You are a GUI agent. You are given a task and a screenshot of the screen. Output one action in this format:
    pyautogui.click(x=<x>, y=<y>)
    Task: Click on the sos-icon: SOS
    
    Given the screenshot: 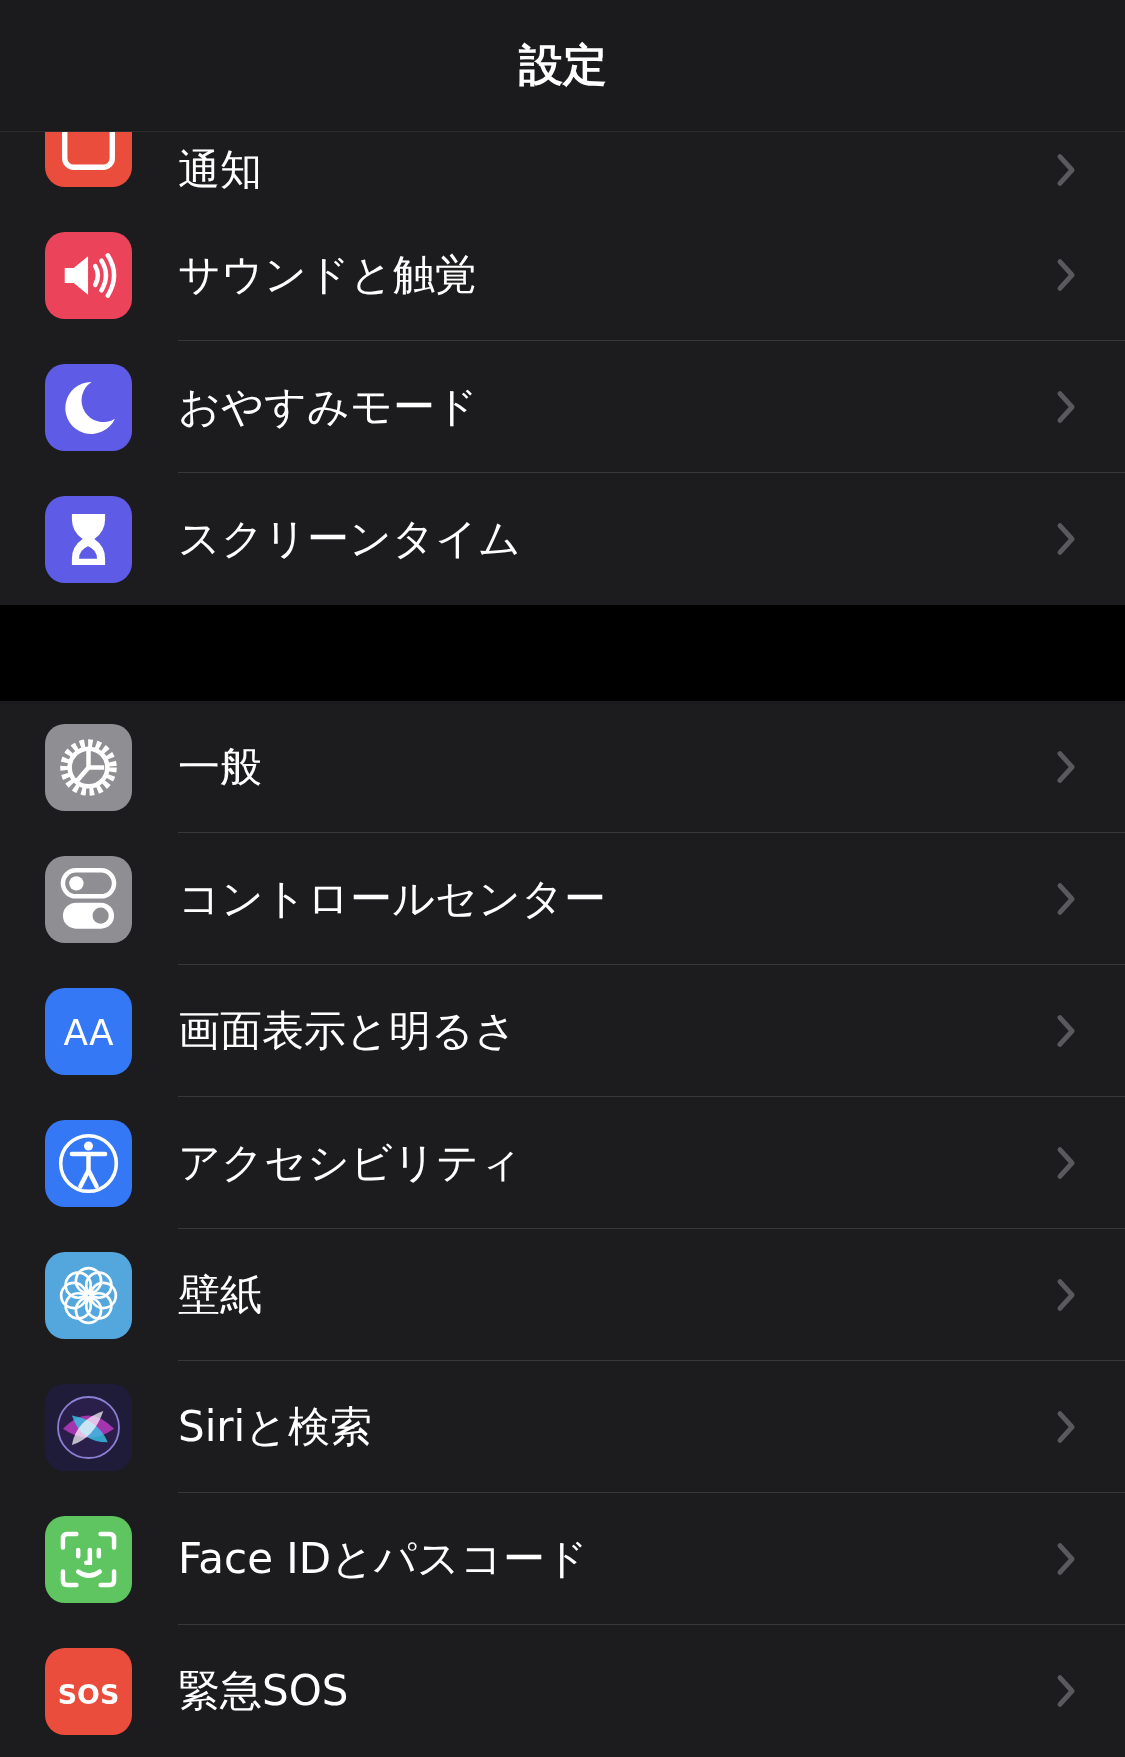 What is the action you would take?
    pyautogui.click(x=88, y=1691)
    